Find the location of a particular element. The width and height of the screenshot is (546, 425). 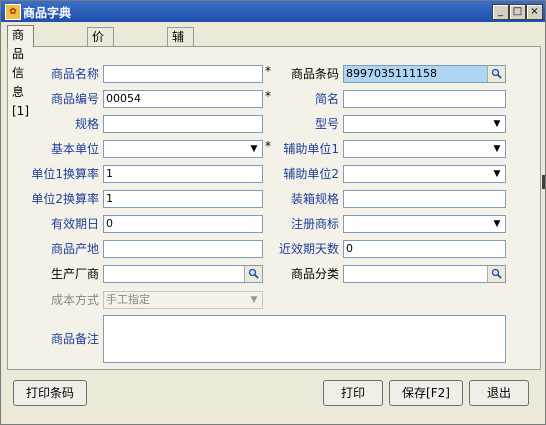

near-days-label: 近效期天数 is located at coordinates (308, 249).